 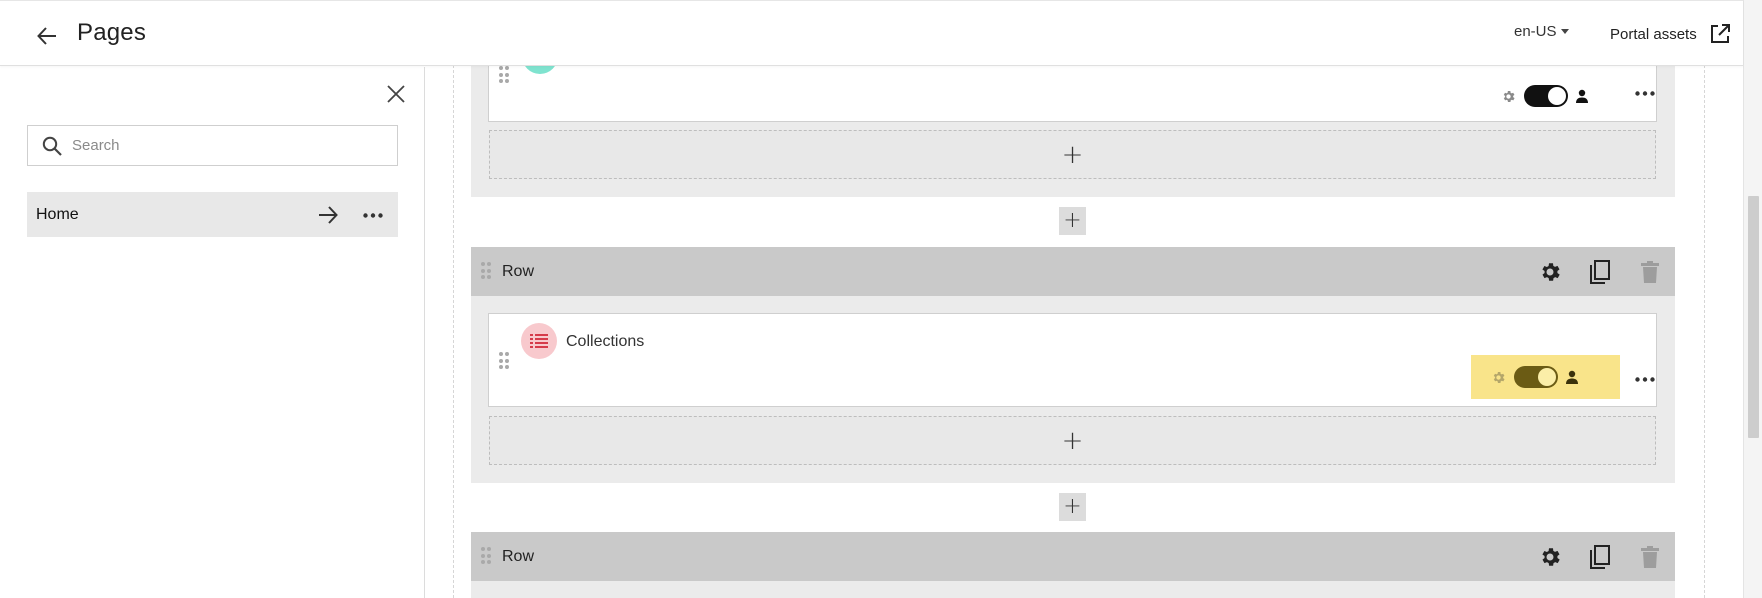 I want to click on arrow-left-icon, so click(x=46, y=36).